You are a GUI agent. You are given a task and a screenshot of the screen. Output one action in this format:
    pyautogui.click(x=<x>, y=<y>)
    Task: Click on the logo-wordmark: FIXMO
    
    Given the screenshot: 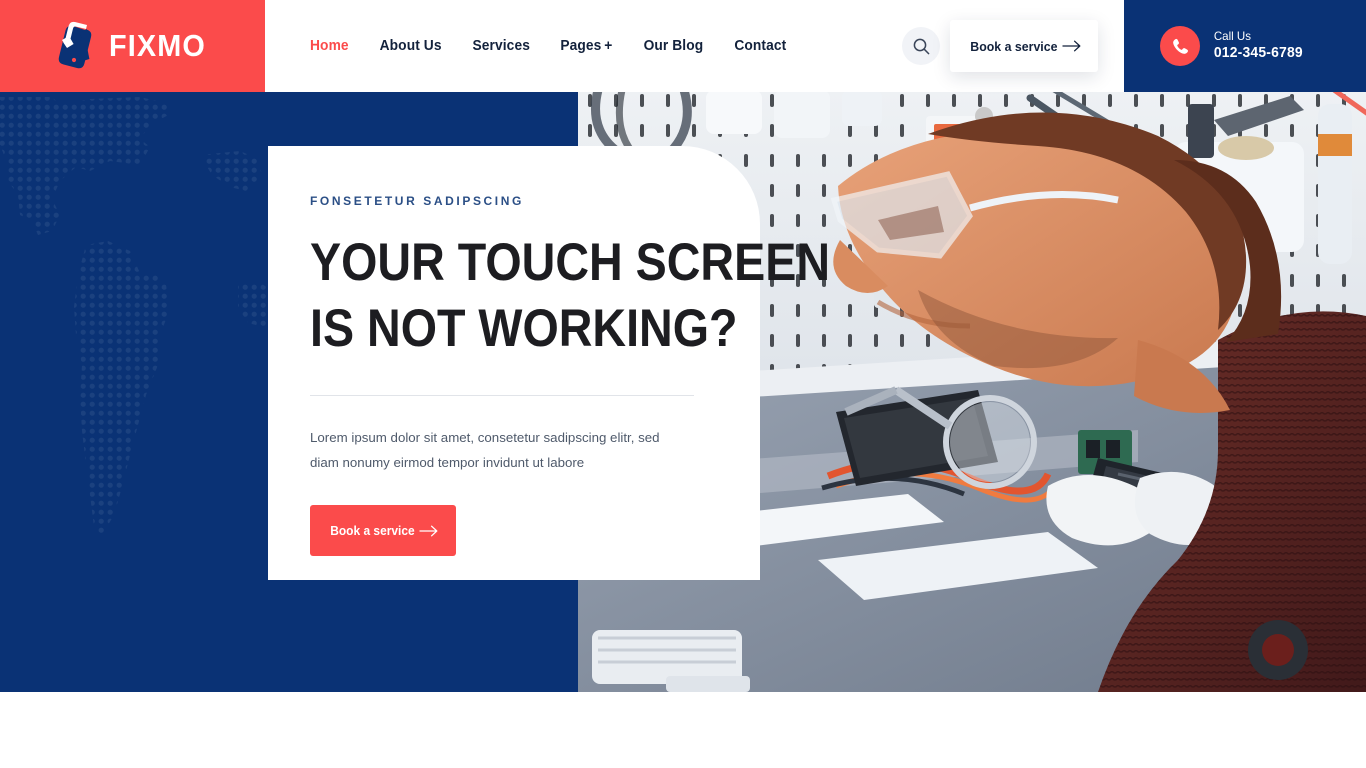 What is the action you would take?
    pyautogui.click(x=158, y=45)
    